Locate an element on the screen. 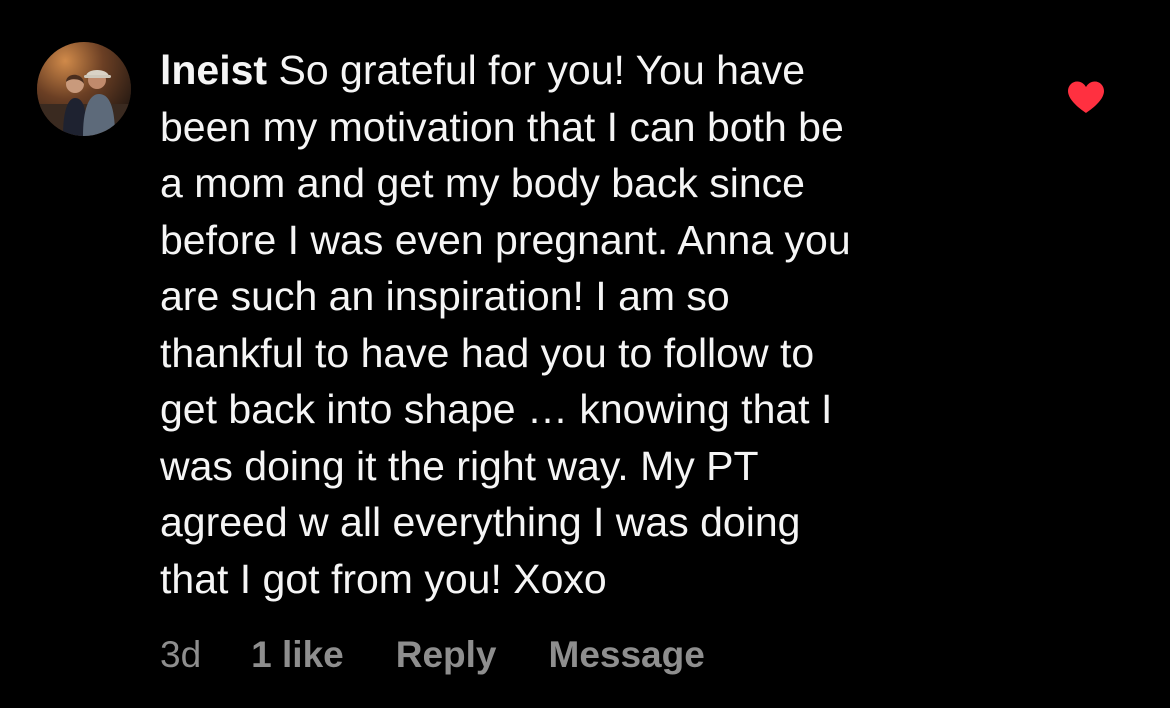 The image size is (1170, 708). avatar is located at coordinates (84, 89).